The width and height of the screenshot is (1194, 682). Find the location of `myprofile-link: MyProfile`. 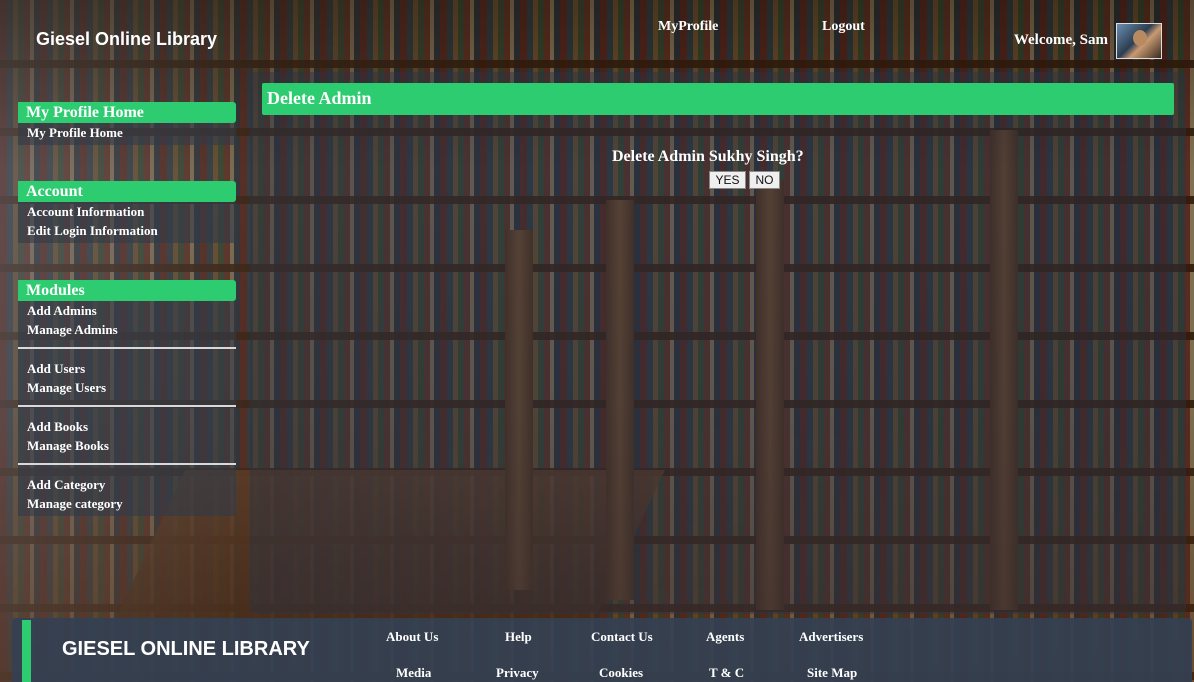

myprofile-link: MyProfile is located at coordinates (688, 27).